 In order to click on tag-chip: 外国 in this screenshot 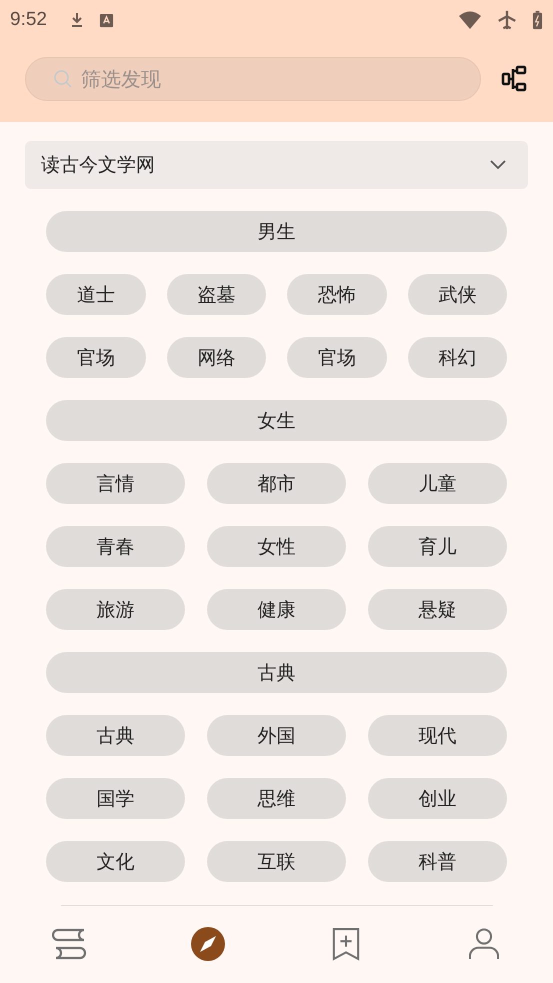, I will do `click(276, 735)`.